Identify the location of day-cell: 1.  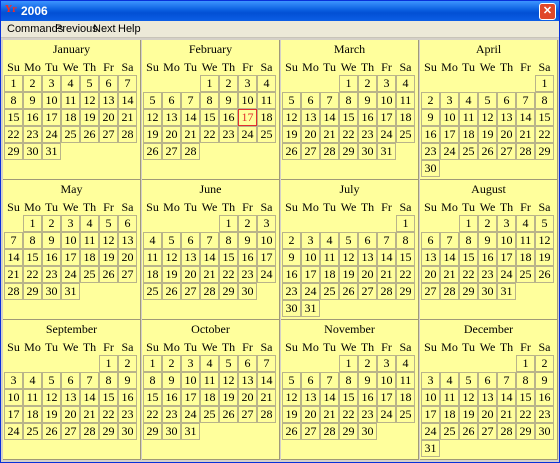
(228, 223).